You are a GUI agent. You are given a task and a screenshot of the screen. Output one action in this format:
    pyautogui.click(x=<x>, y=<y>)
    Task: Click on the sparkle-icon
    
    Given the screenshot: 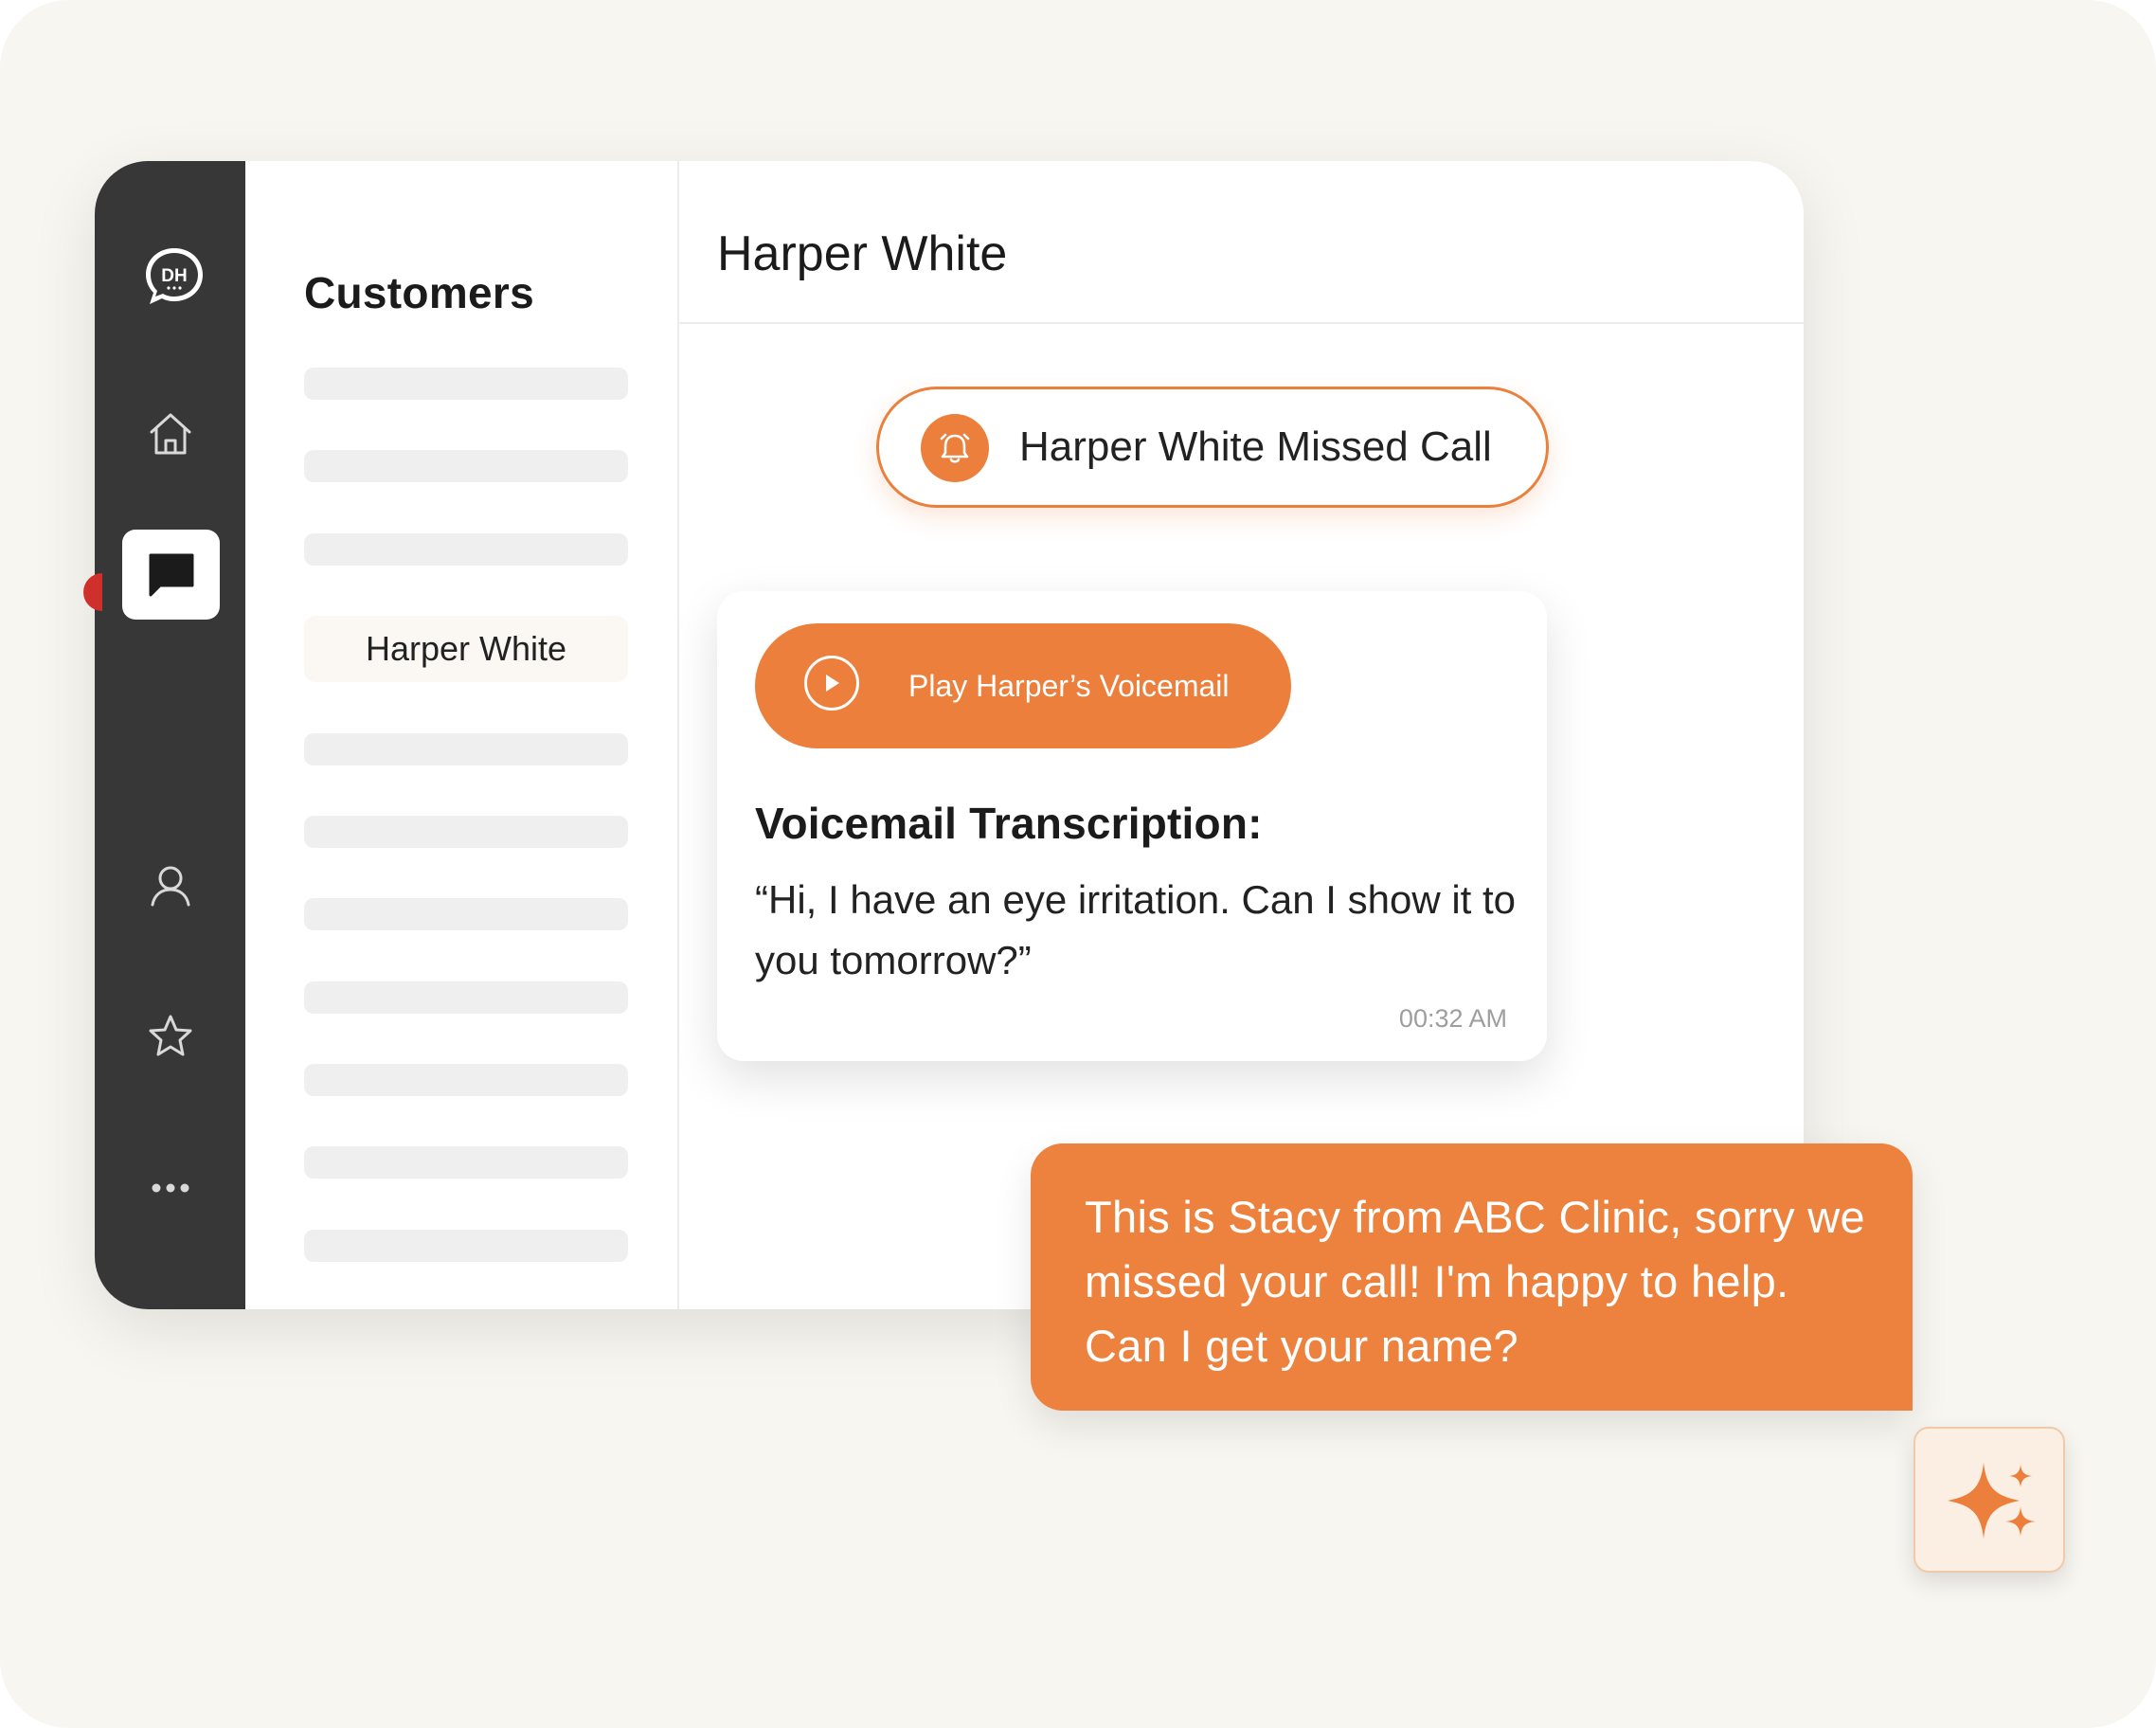 What is the action you would take?
    pyautogui.click(x=1992, y=1501)
    